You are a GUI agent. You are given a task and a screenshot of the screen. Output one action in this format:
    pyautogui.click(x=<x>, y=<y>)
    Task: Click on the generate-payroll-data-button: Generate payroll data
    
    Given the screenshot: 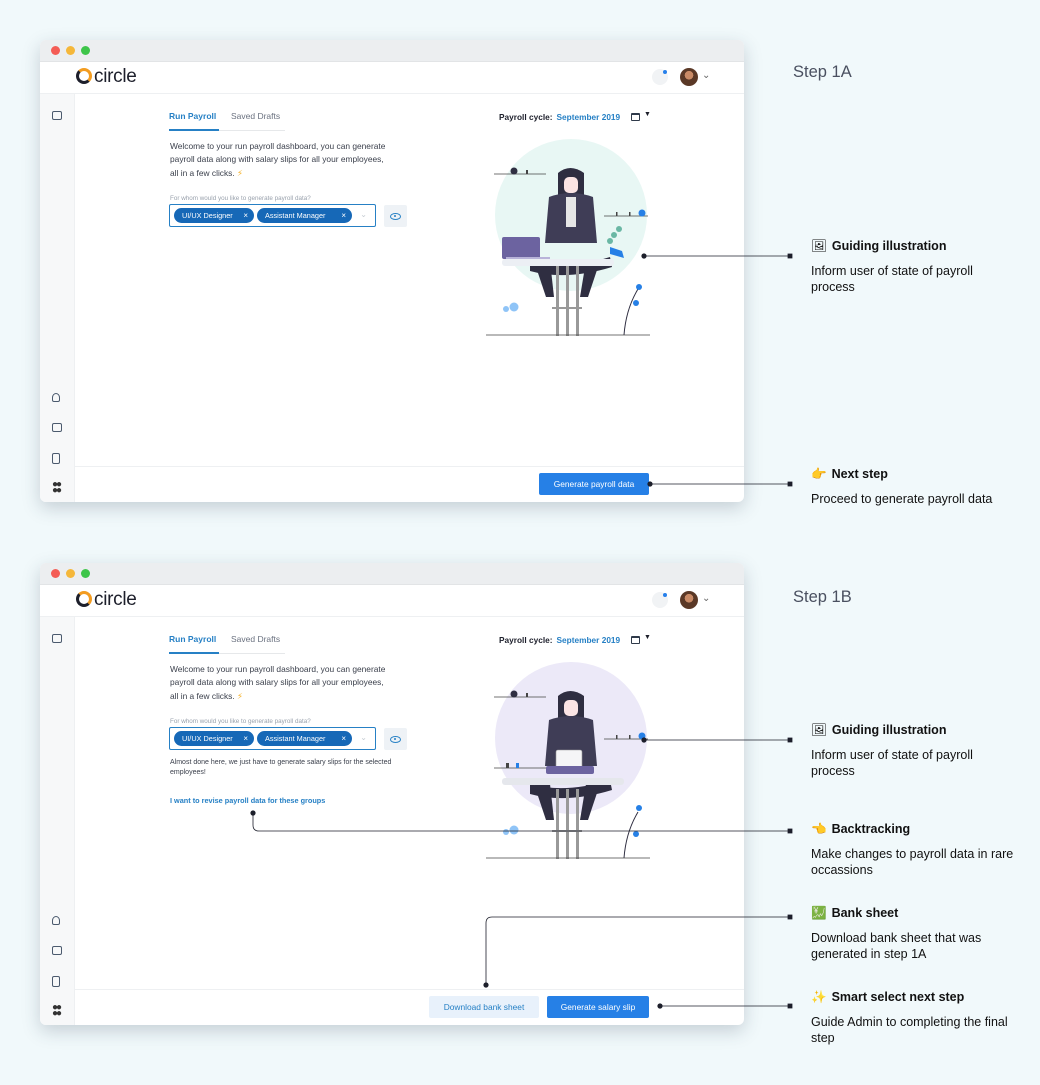 What is the action you would take?
    pyautogui.click(x=594, y=484)
    